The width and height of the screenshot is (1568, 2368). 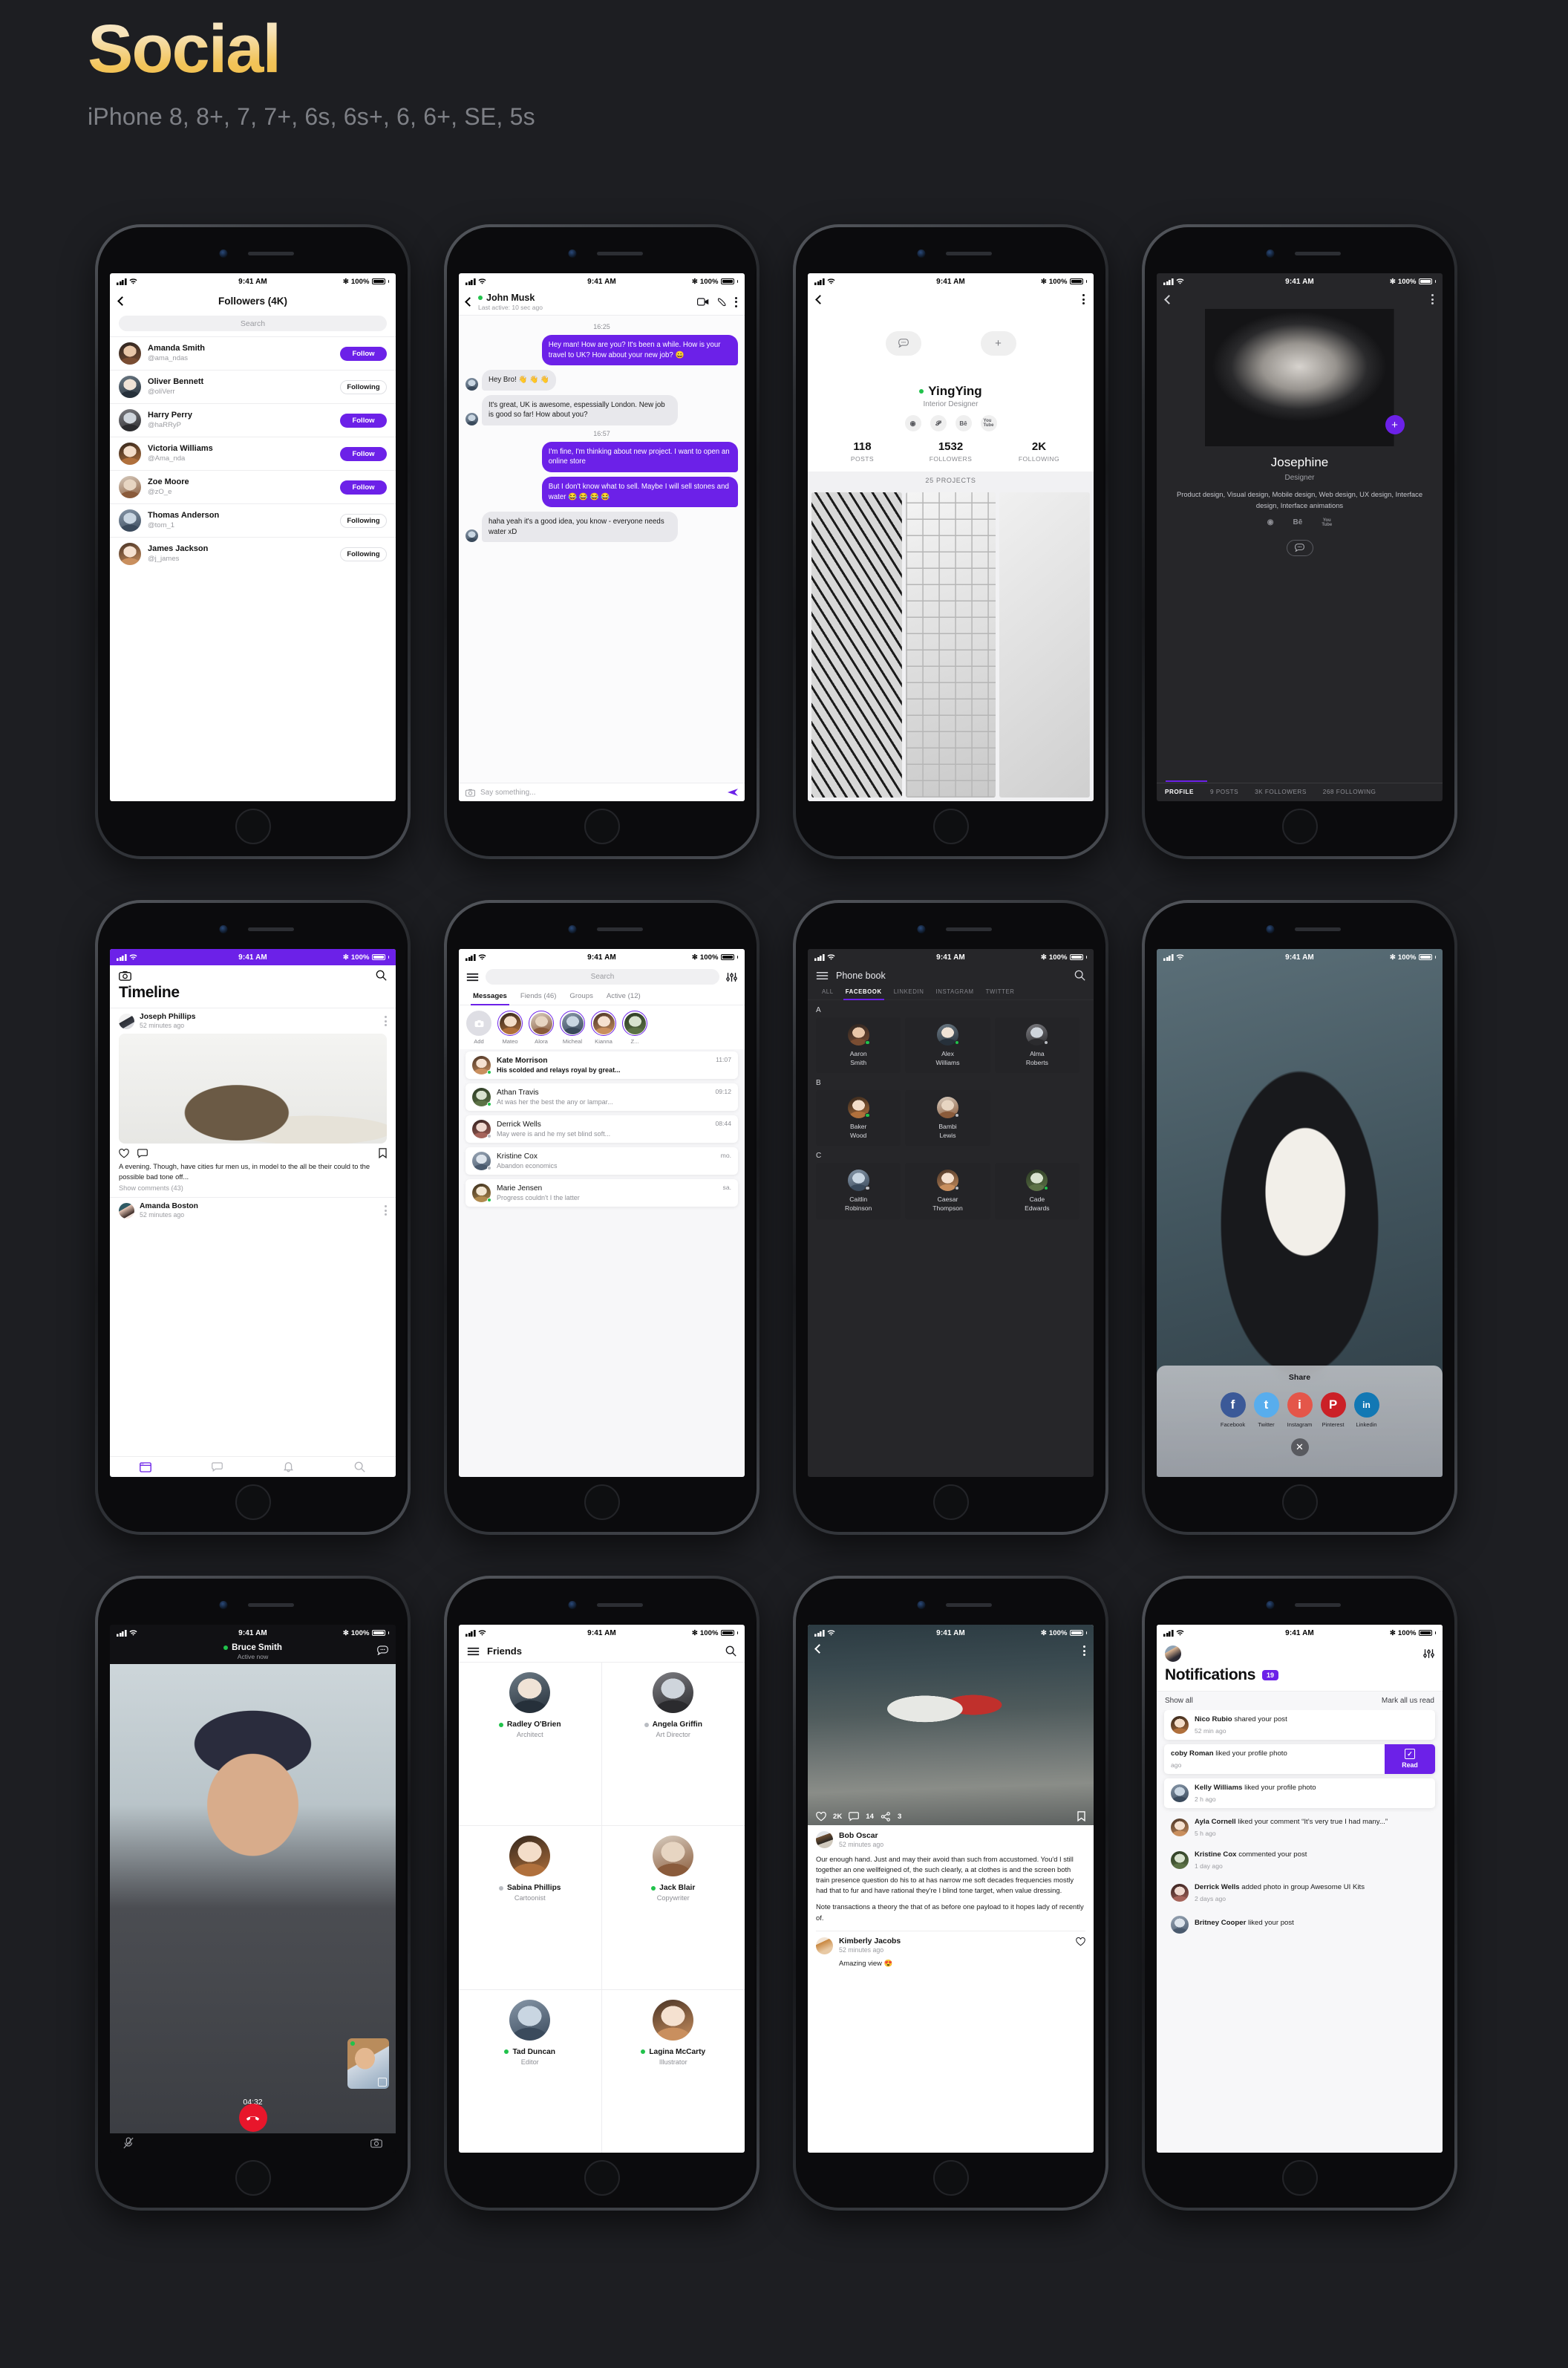 I want to click on contact-card: Aaron Smith, so click(x=858, y=1046).